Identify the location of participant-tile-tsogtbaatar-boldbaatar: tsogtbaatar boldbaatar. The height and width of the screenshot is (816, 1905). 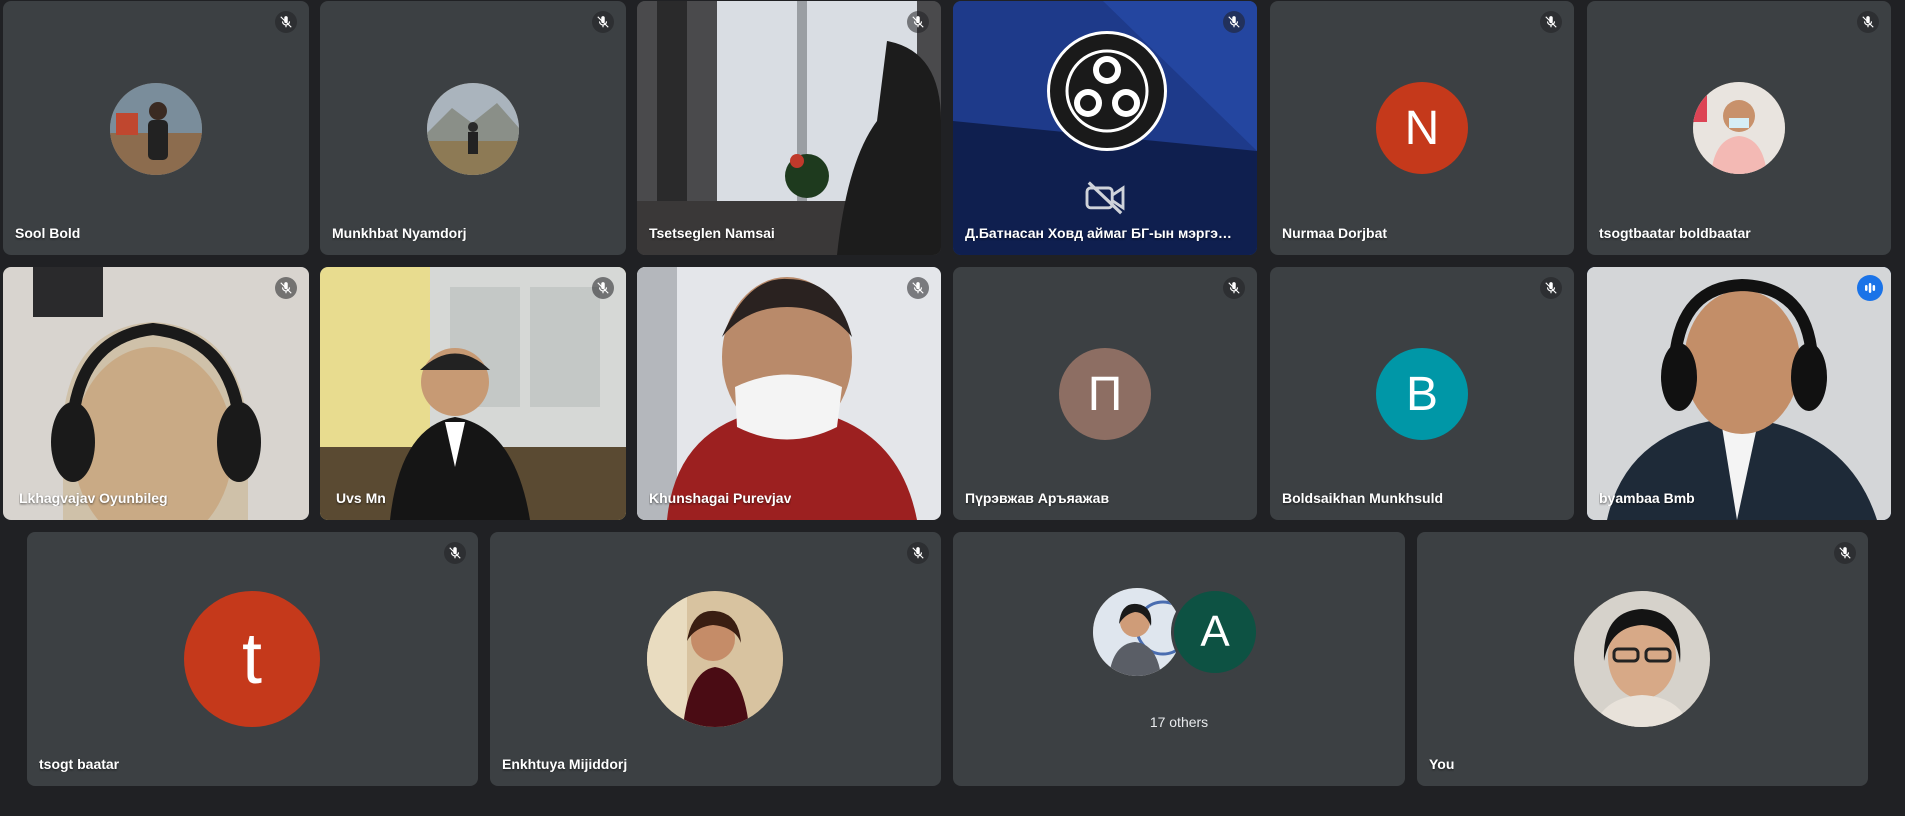
(1739, 128).